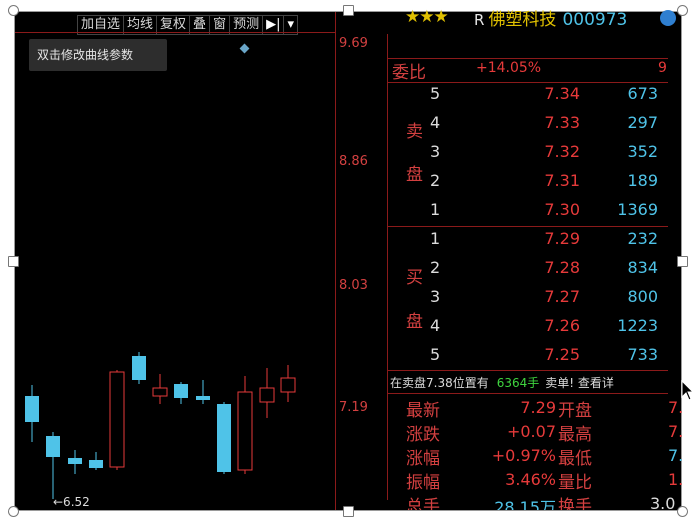  I want to click on alert-text: 在卖盘7.38位置有, so click(439, 383).